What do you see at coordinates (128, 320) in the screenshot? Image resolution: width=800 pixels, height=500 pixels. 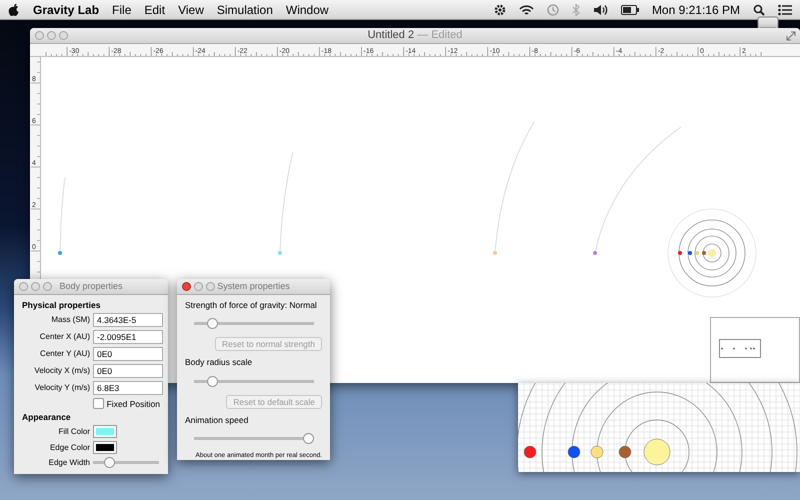 I see `input-field: 4.3643E-5` at bounding box center [128, 320].